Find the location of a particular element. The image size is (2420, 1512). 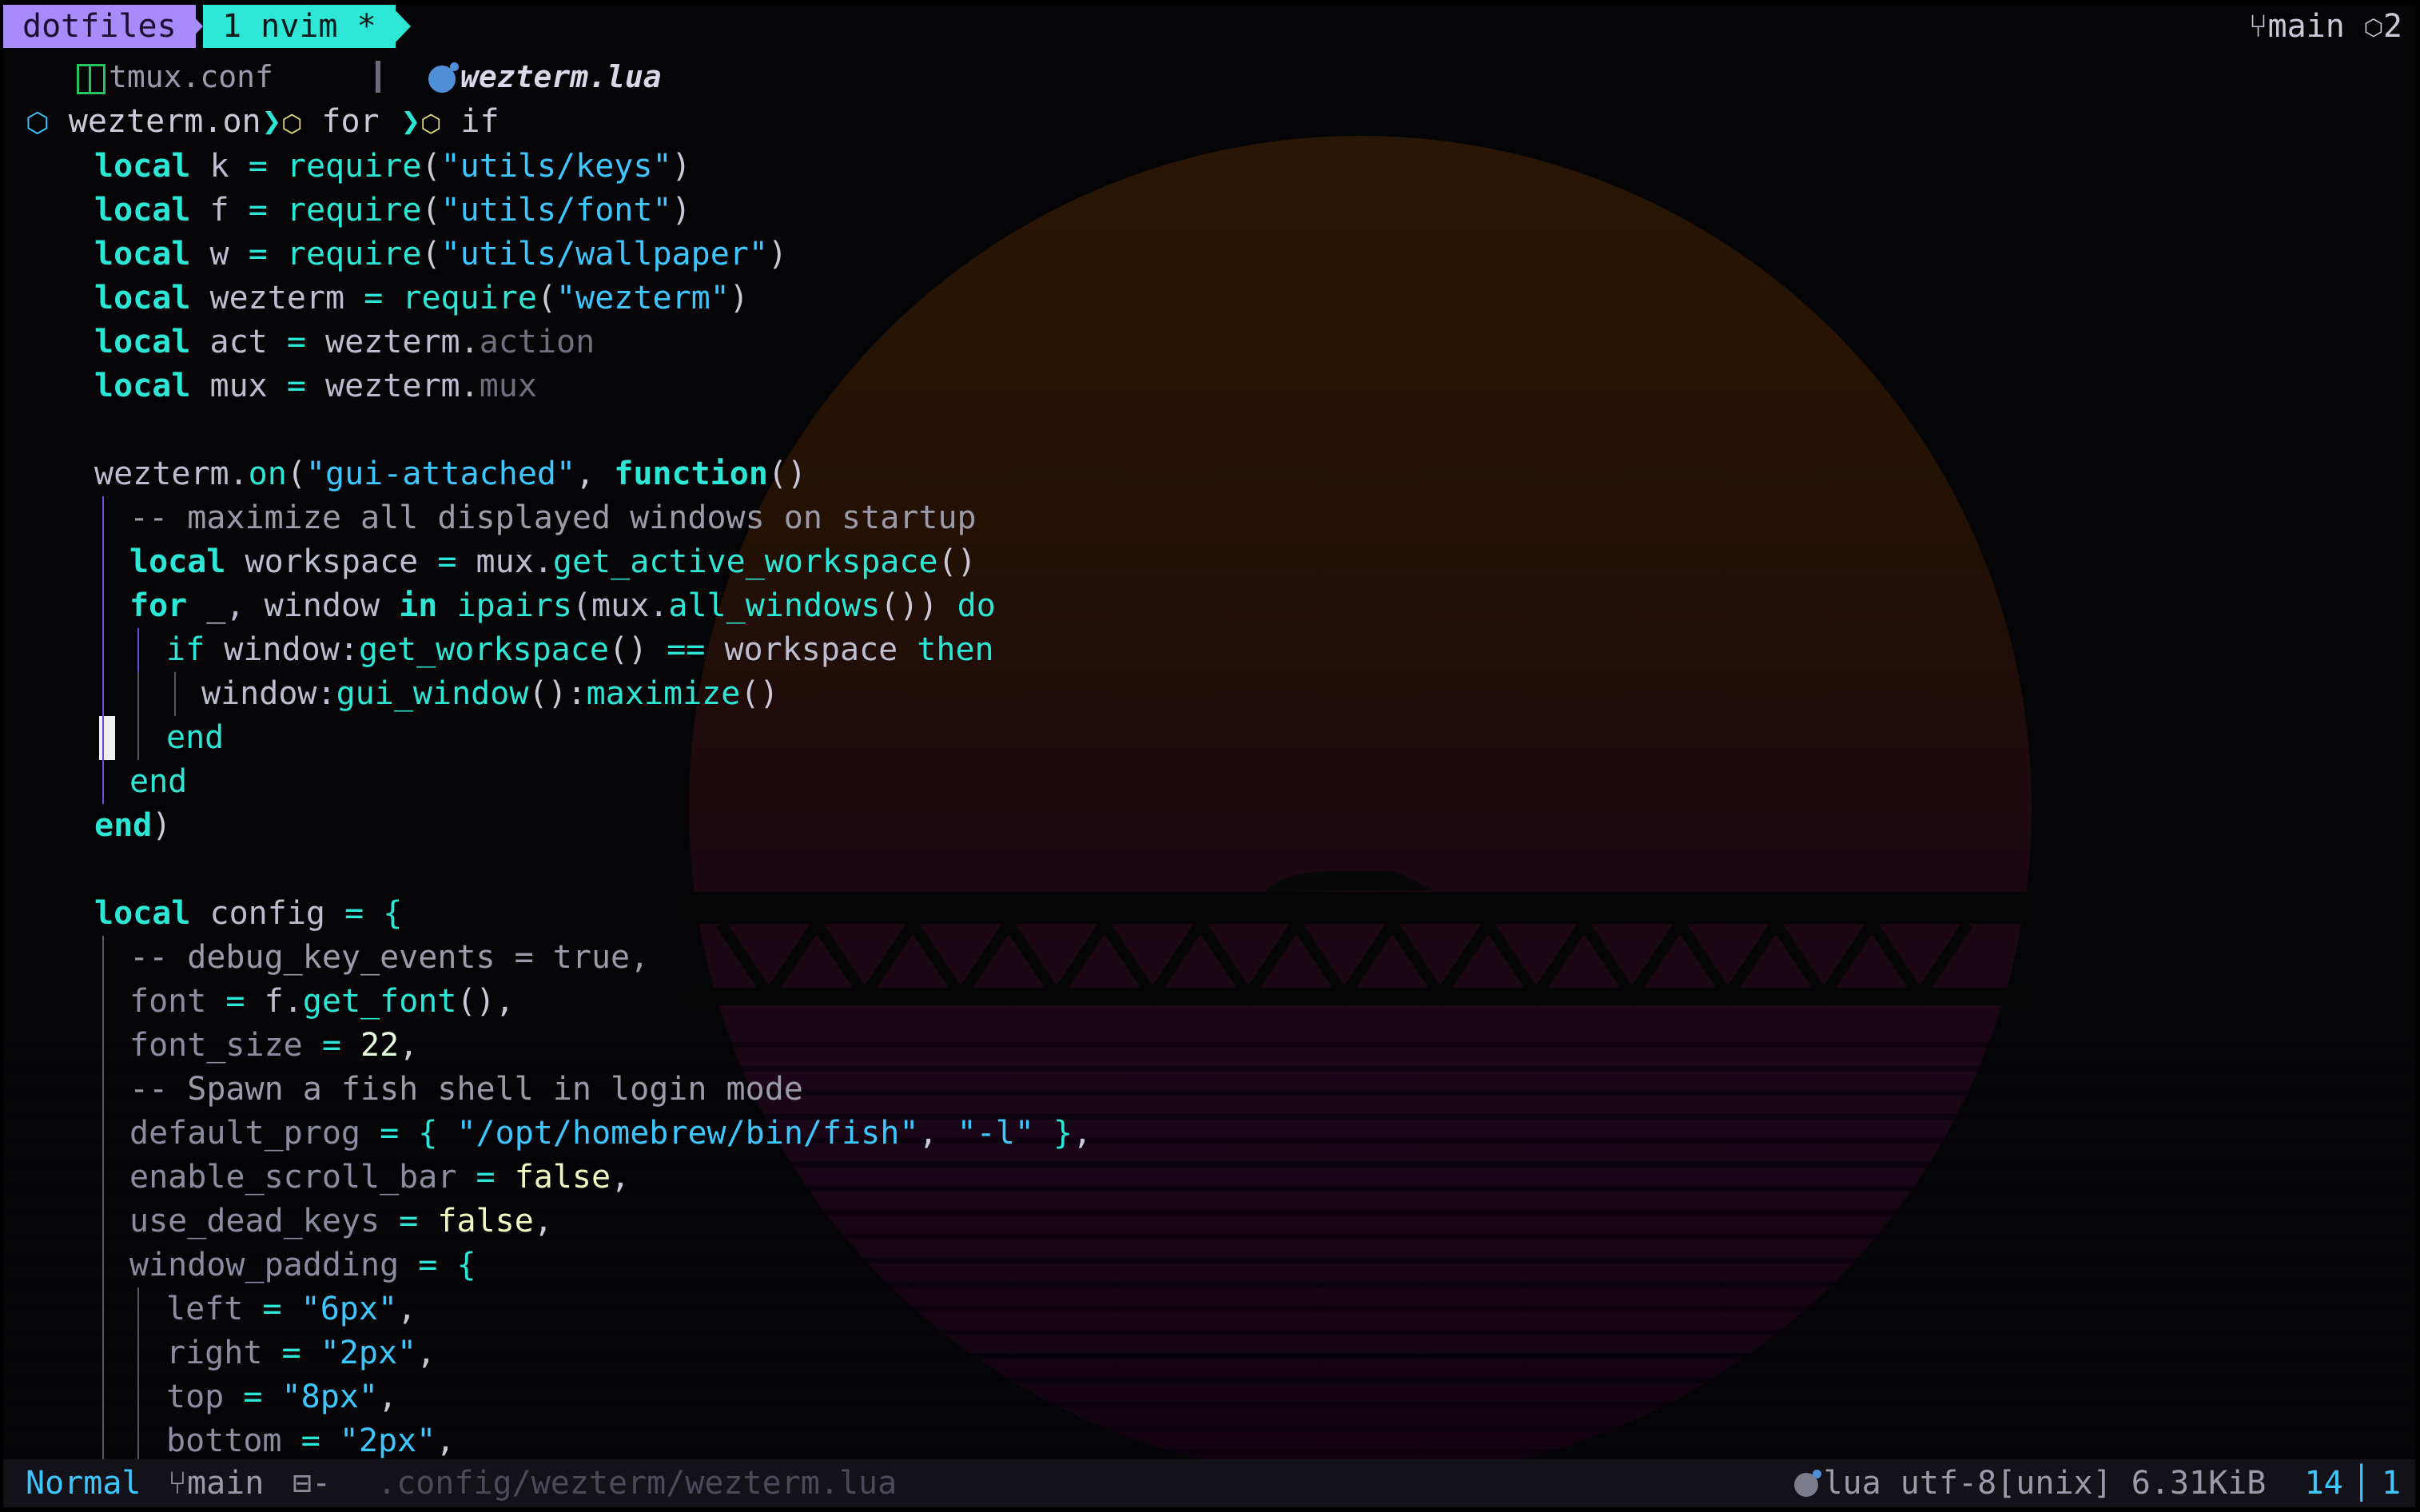

file-path: .config/wezterm/wezterm.lua is located at coordinates (637, 1483).